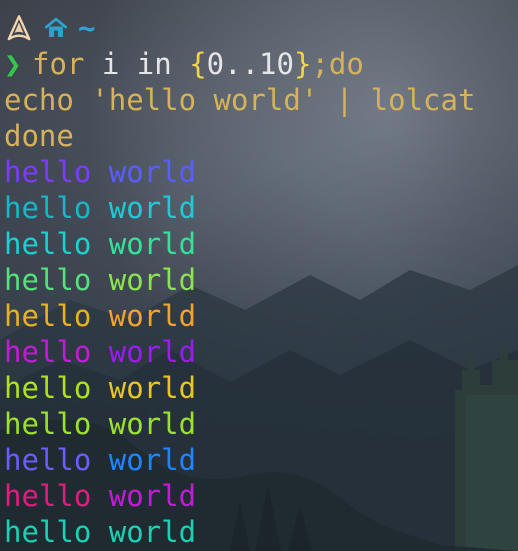 The height and width of the screenshot is (551, 518). What do you see at coordinates (337, 64) in the screenshot?
I see `semi-do: ;do` at bounding box center [337, 64].